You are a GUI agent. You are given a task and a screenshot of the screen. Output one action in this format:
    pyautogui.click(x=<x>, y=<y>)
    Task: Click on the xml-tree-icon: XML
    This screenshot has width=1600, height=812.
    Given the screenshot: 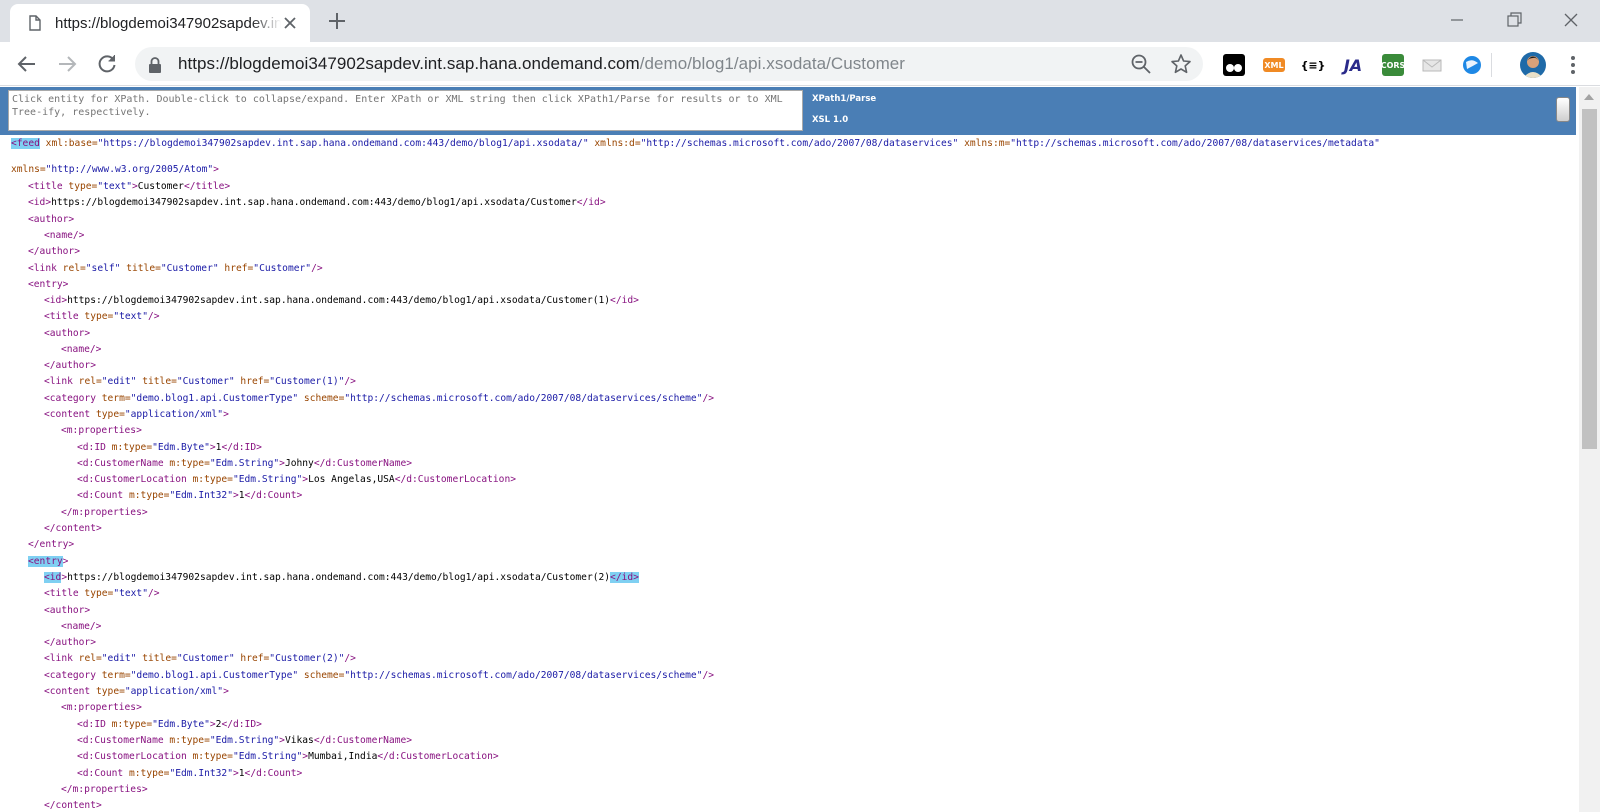 What is the action you would take?
    pyautogui.click(x=1274, y=65)
    